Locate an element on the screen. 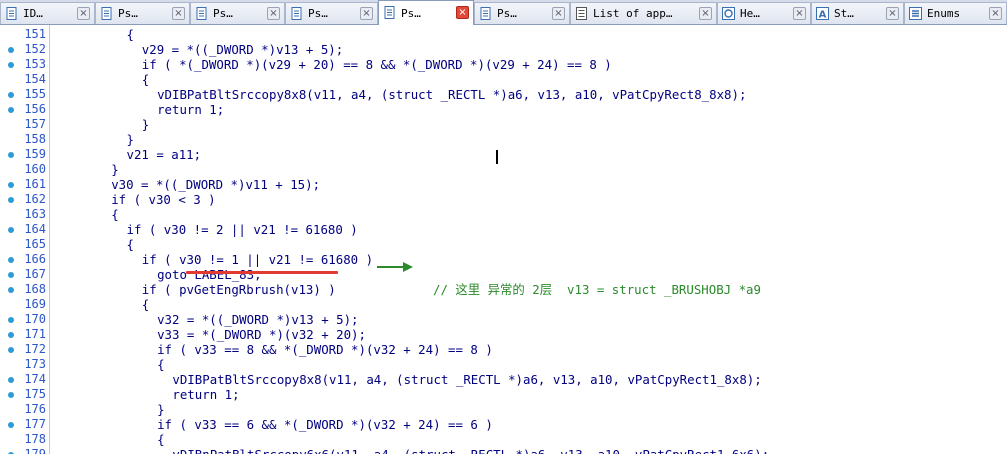 The height and width of the screenshot is (454, 1007). arrow-right-icon is located at coordinates (395, 267).